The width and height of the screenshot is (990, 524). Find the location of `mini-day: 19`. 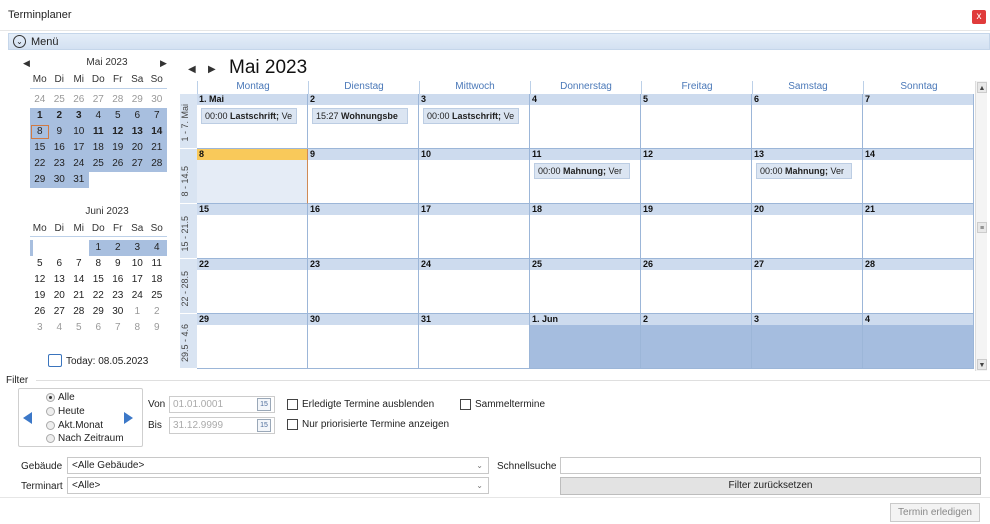

mini-day: 19 is located at coordinates (40, 296).